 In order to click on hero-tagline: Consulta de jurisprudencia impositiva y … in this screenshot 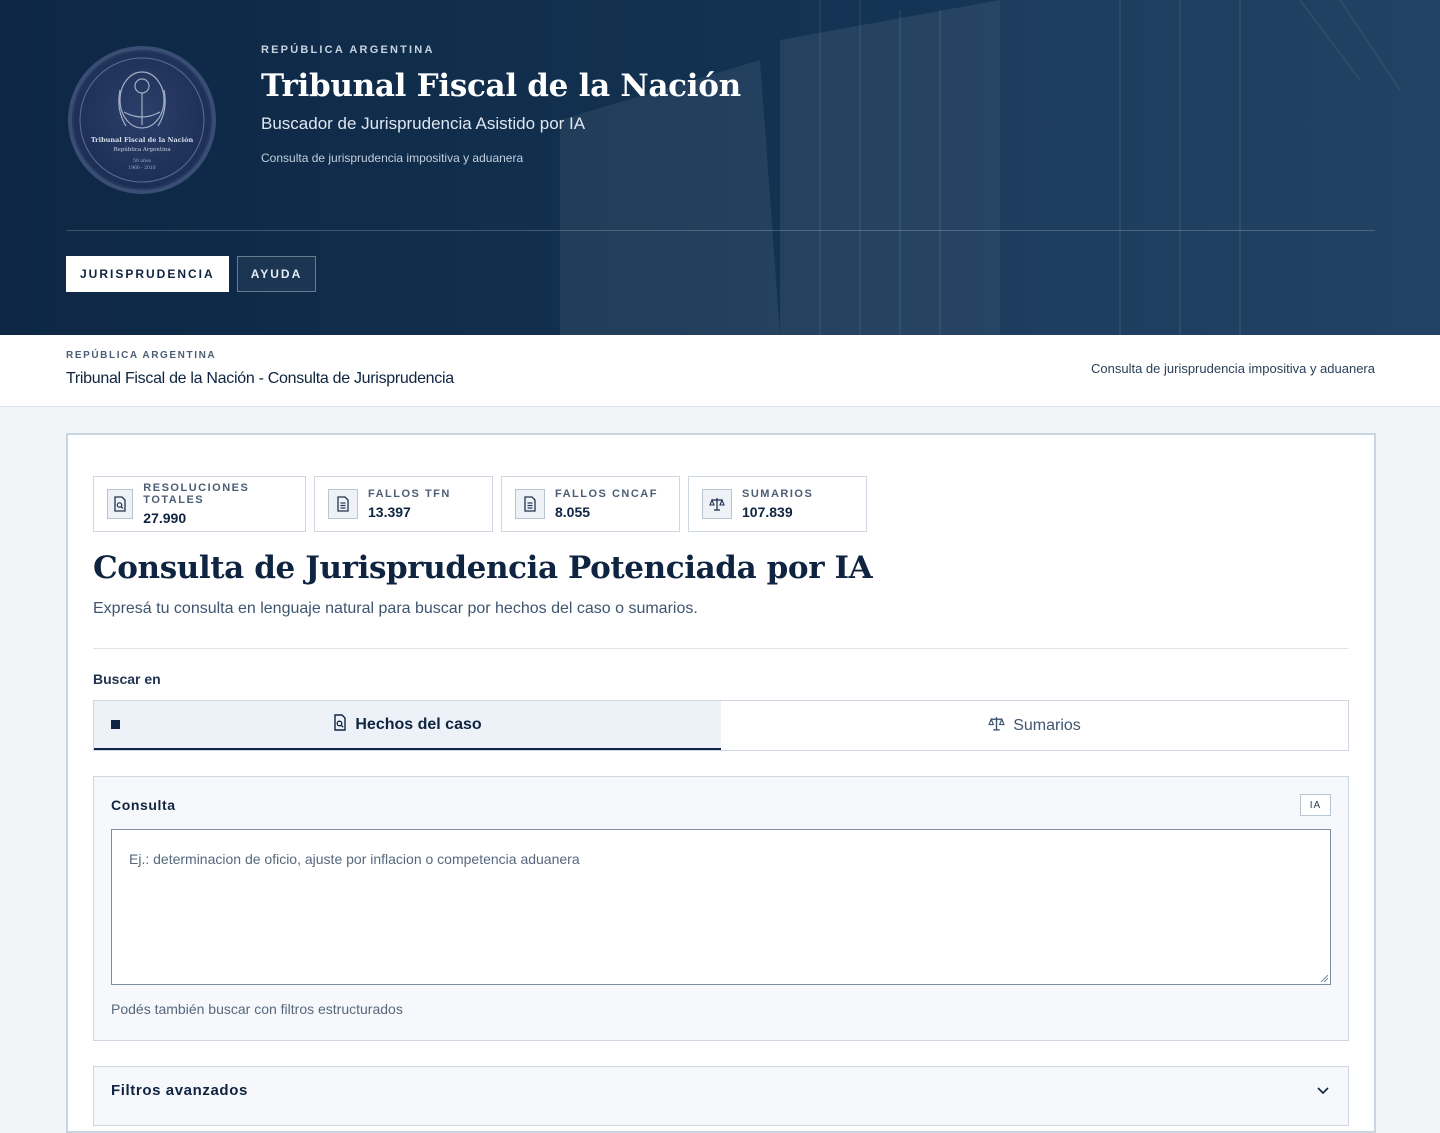, I will do `click(392, 158)`.